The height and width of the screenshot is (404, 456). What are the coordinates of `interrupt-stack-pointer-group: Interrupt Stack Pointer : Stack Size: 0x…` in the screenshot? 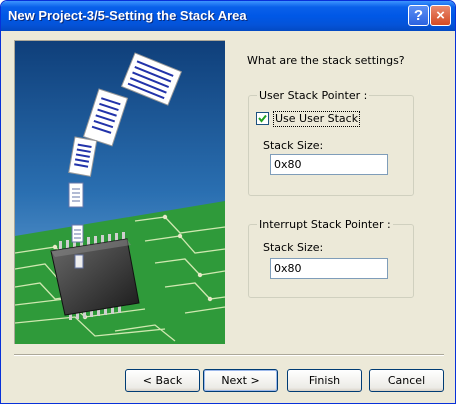 It's located at (331, 258).